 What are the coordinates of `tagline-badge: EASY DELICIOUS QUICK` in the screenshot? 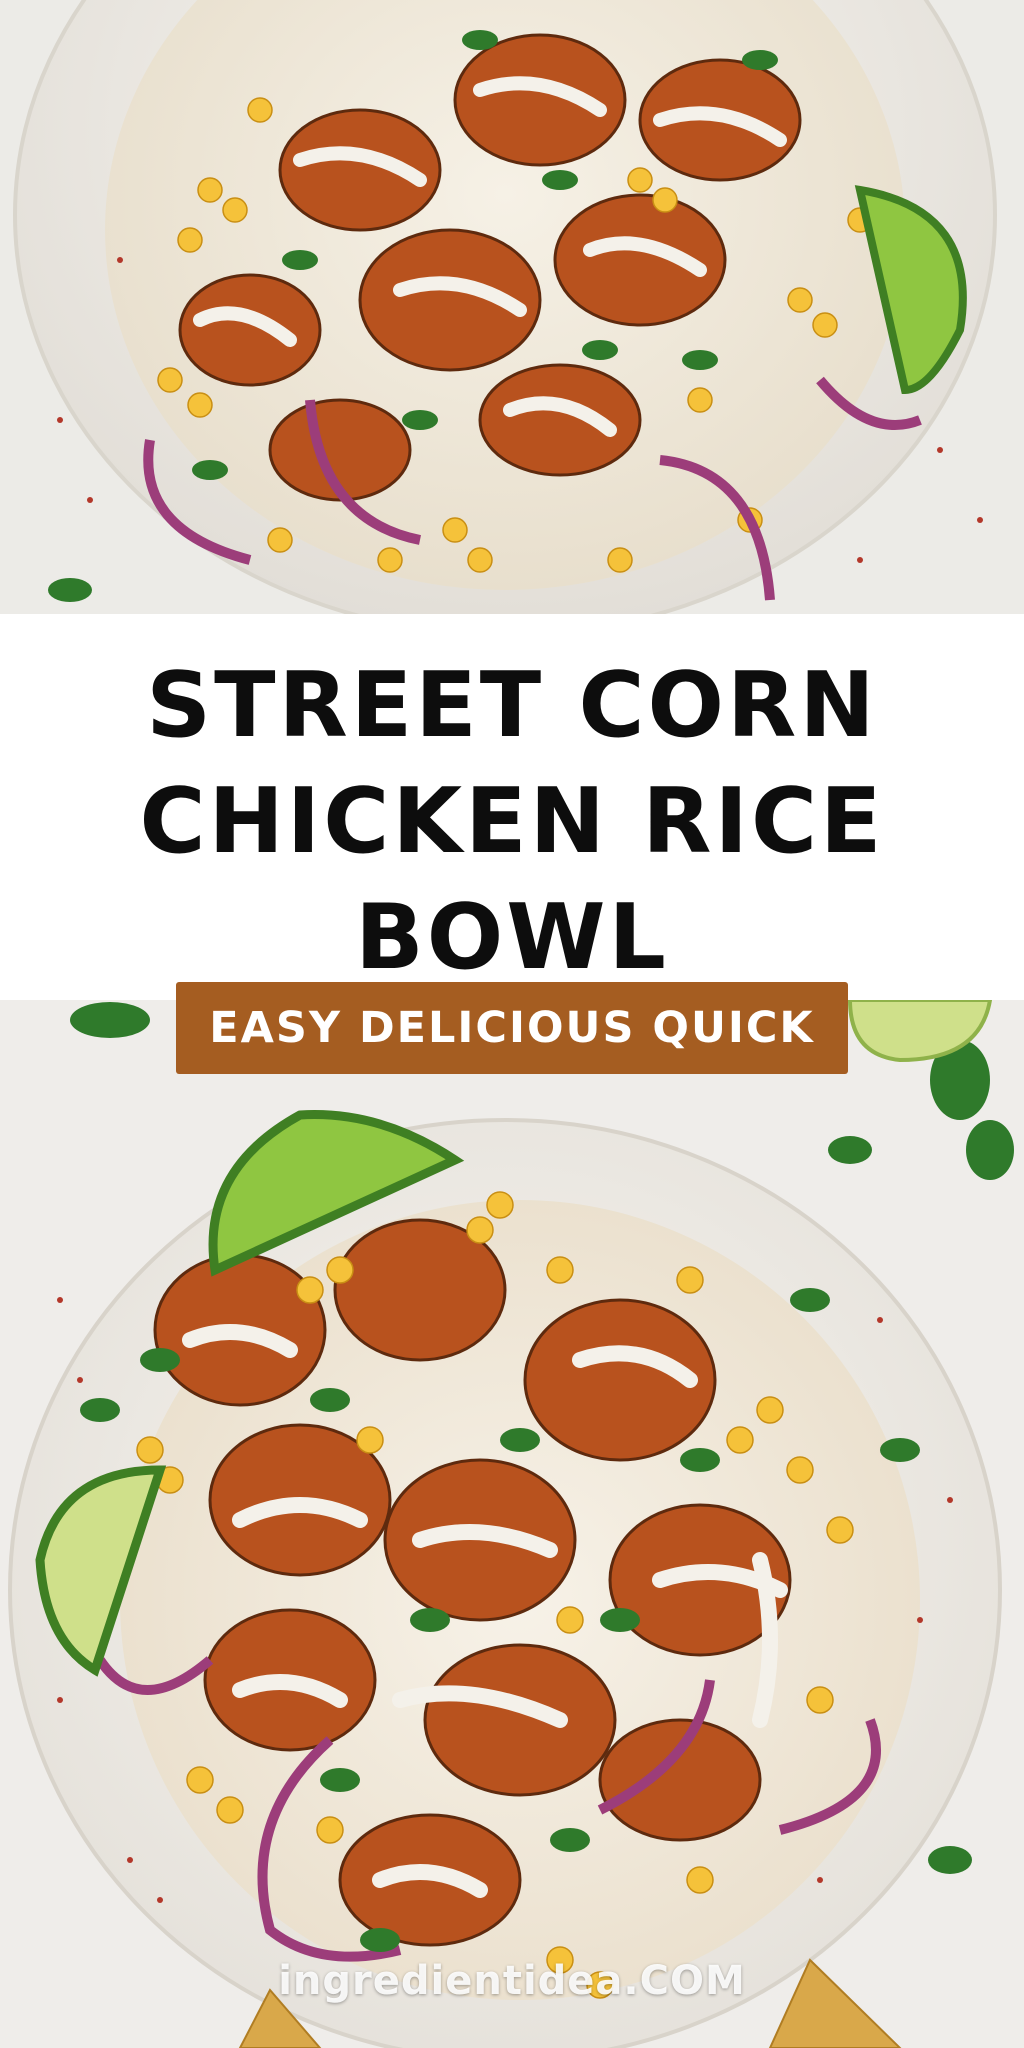 It's located at (512, 1028).